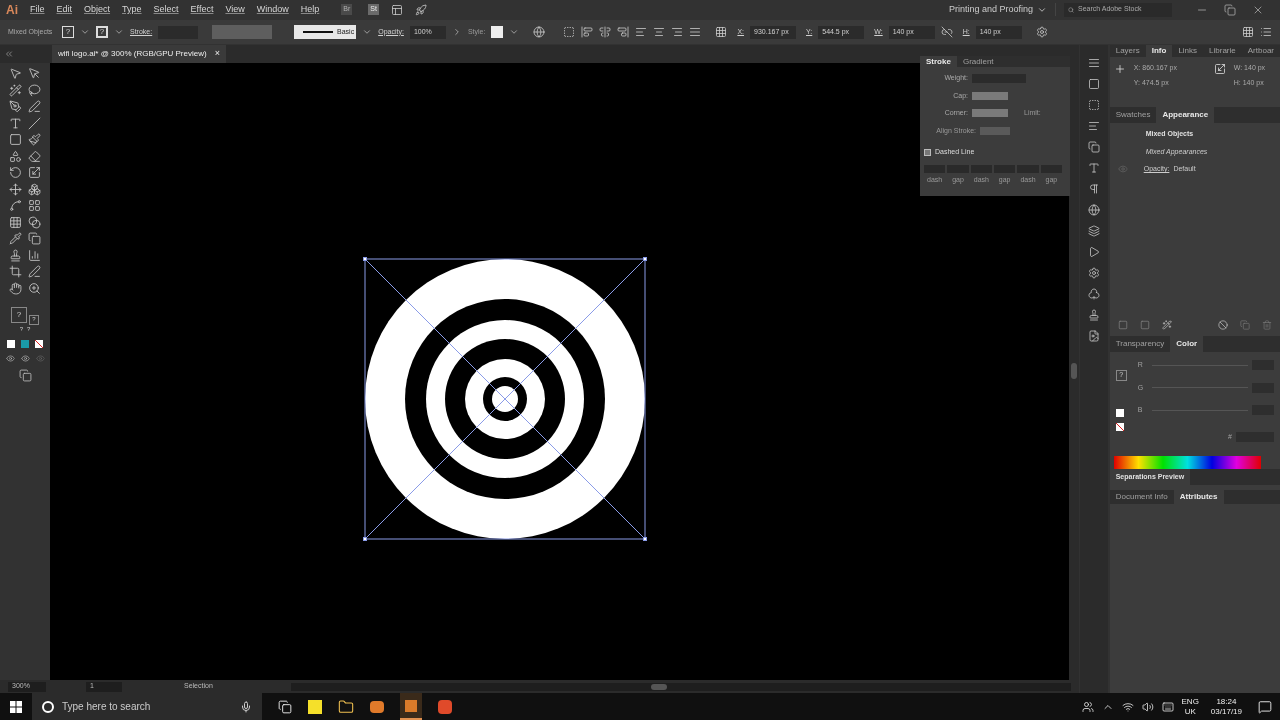 The width and height of the screenshot is (1280, 720). What do you see at coordinates (25, 358) in the screenshot?
I see `draw-behind-icon` at bounding box center [25, 358].